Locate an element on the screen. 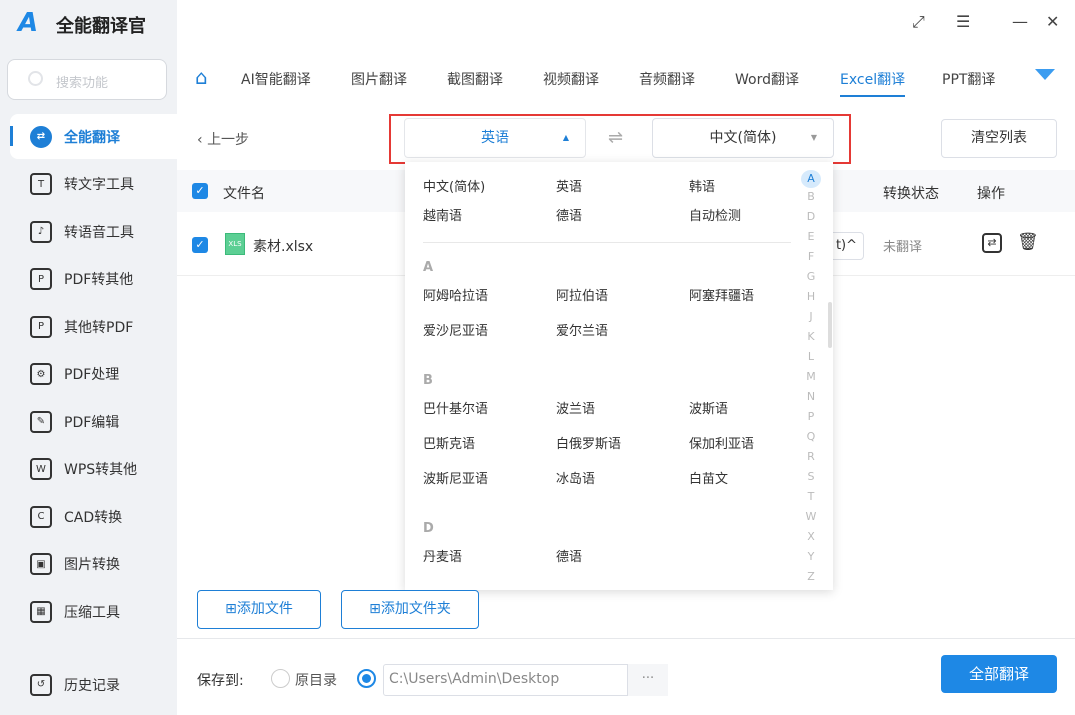 The width and height of the screenshot is (1075, 715). language-option: 波兰语 is located at coordinates (575, 407).